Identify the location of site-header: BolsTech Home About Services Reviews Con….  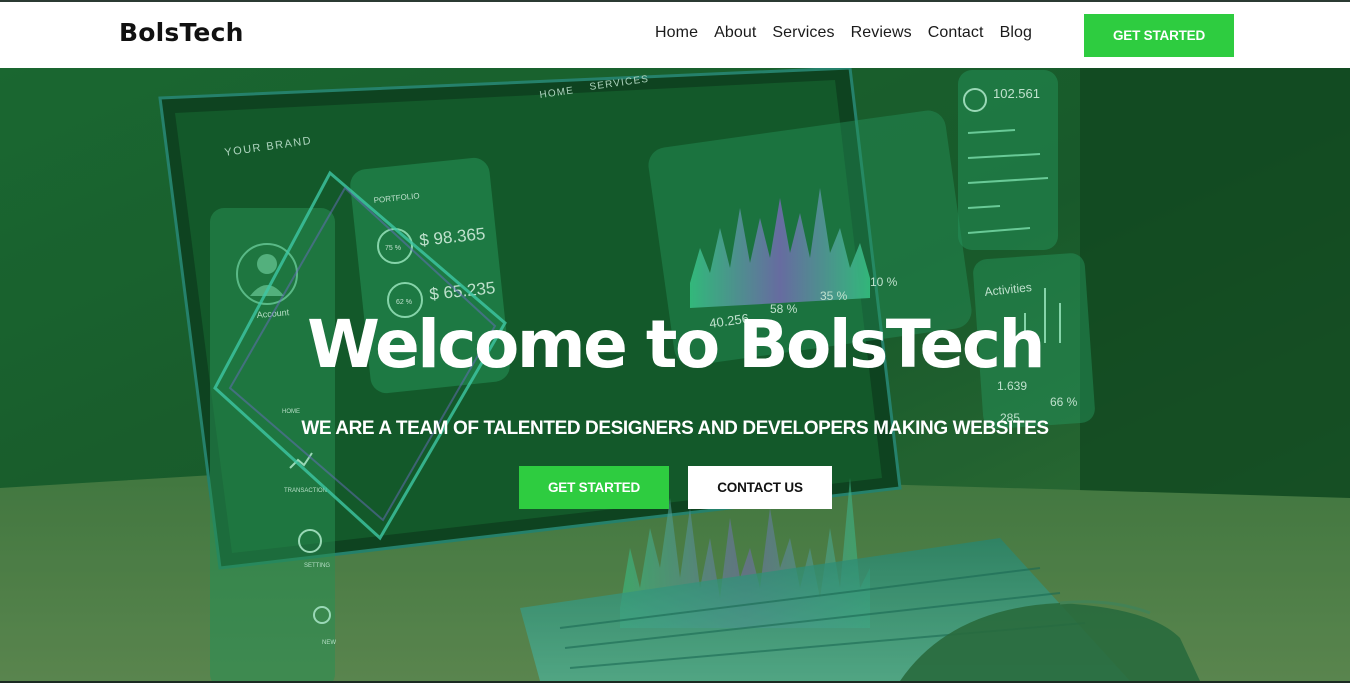
(675, 35).